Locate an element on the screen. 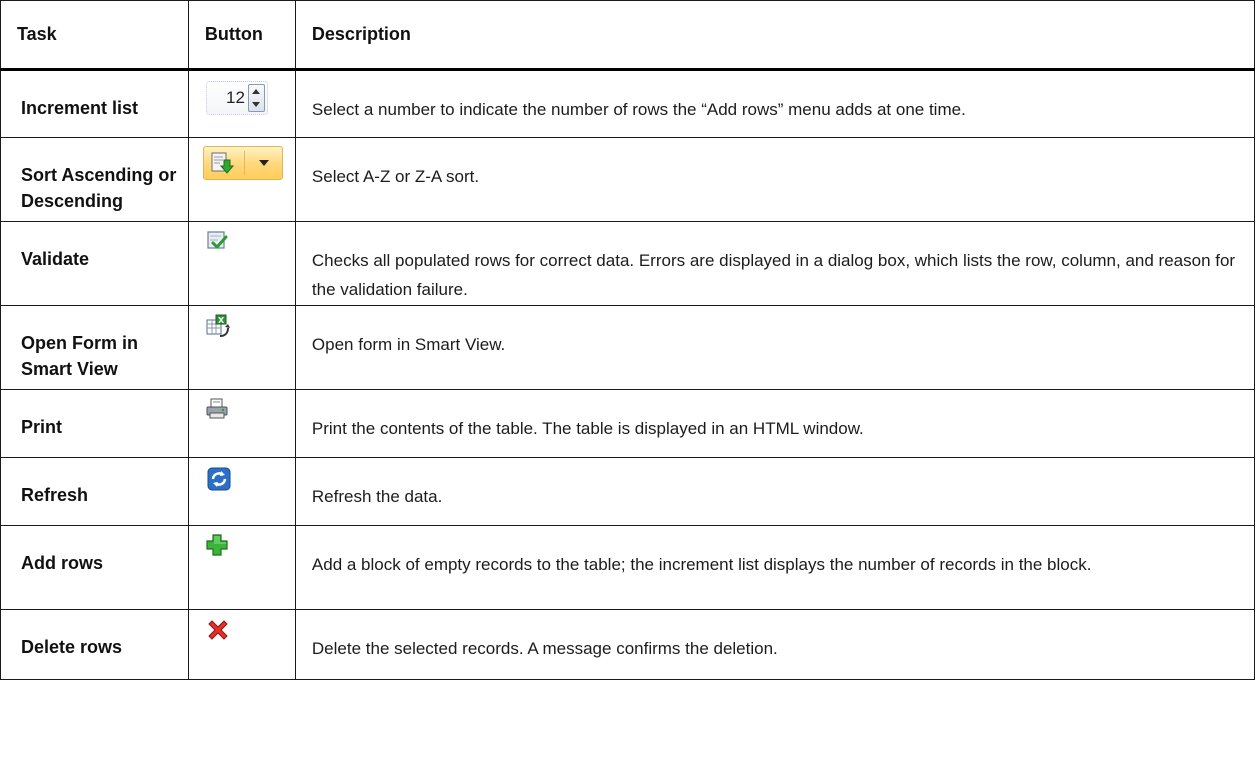 Image resolution: width=1255 pixels, height=776 pixels. spinner-value: 12 is located at coordinates (235, 97).